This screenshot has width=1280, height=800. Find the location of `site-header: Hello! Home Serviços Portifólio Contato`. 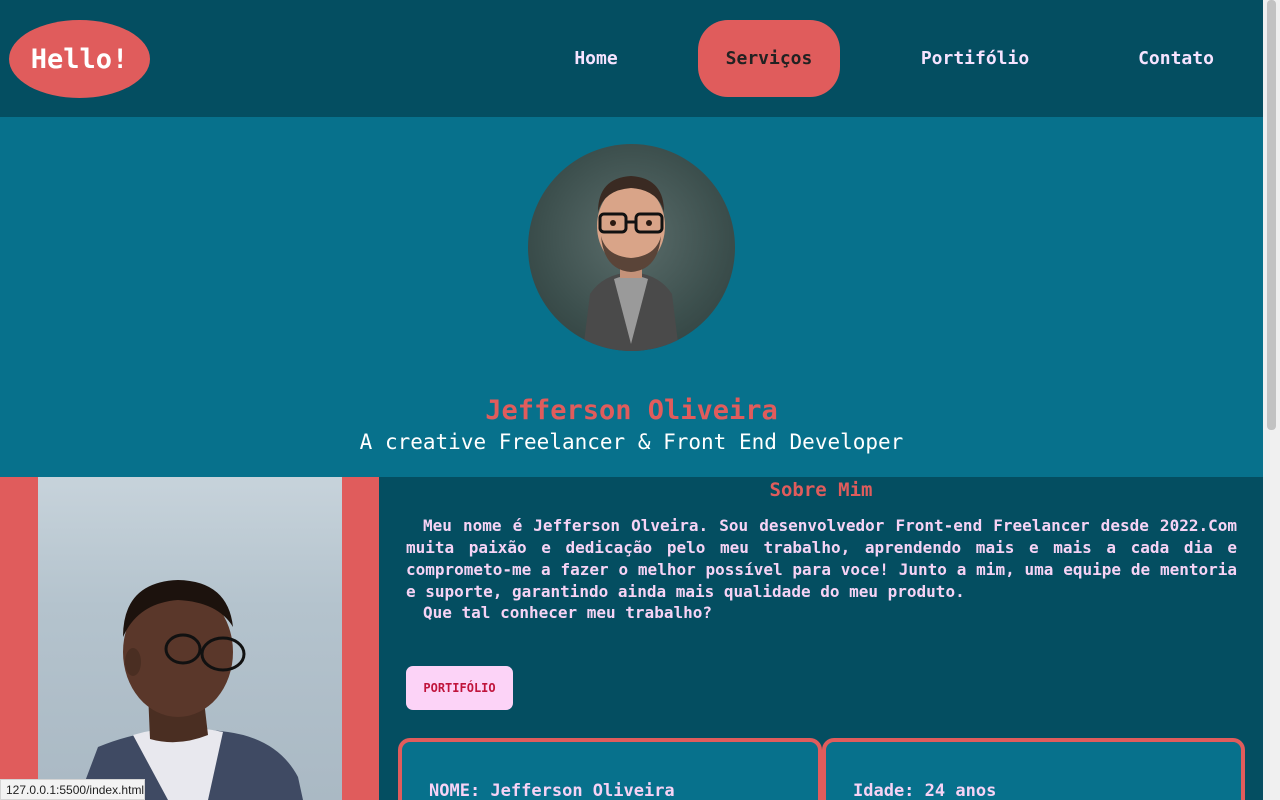

site-header: Hello! Home Serviços Portifólio Contato is located at coordinates (631, 58).